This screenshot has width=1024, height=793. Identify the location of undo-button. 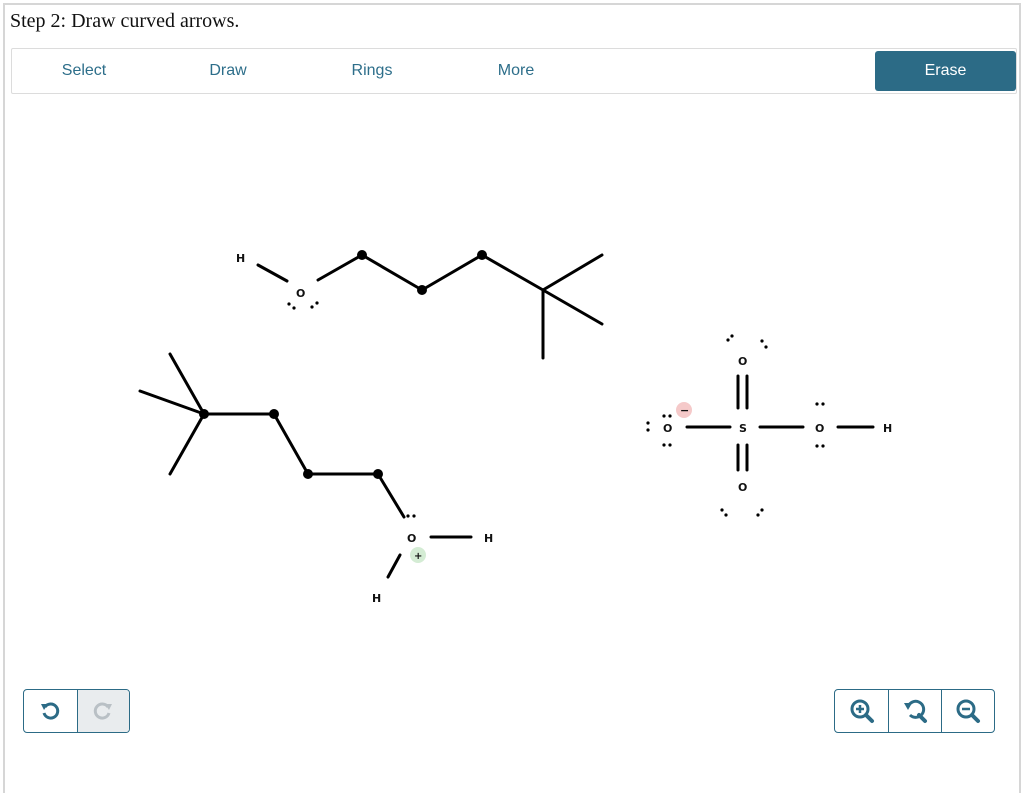
(50, 711).